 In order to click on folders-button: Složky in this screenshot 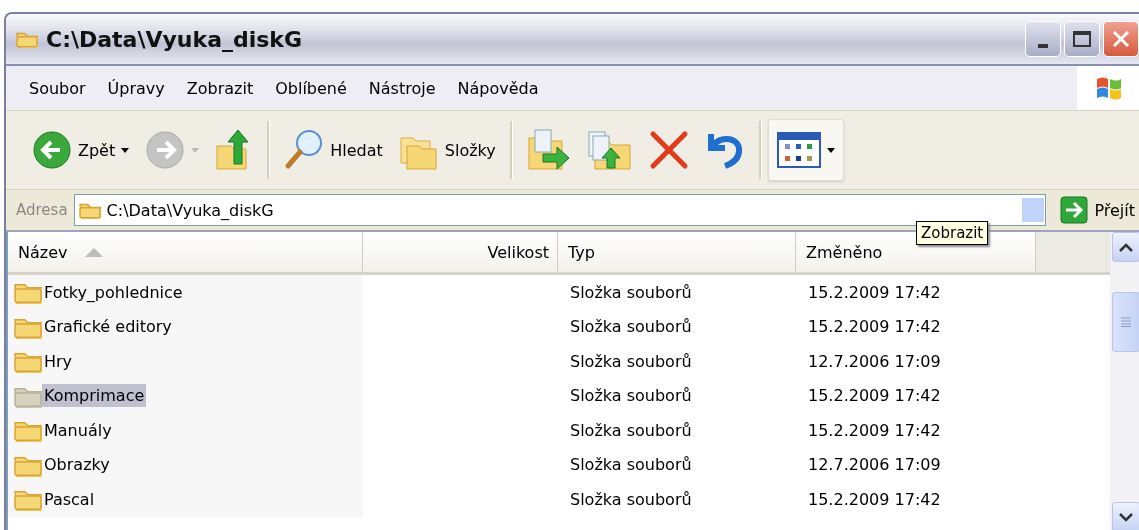, I will do `click(447, 150)`.